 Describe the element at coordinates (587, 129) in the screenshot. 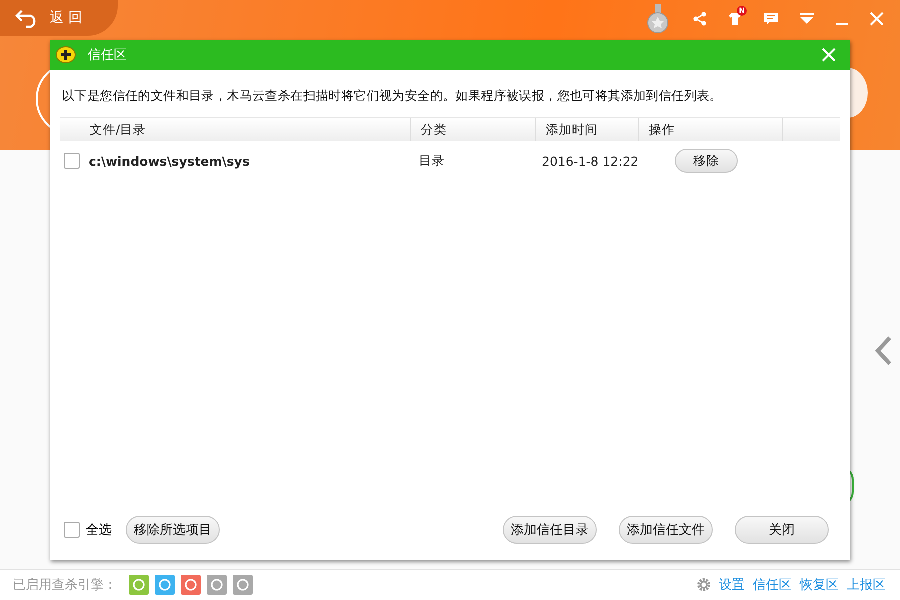

I see `column-header: 添加时间` at that location.